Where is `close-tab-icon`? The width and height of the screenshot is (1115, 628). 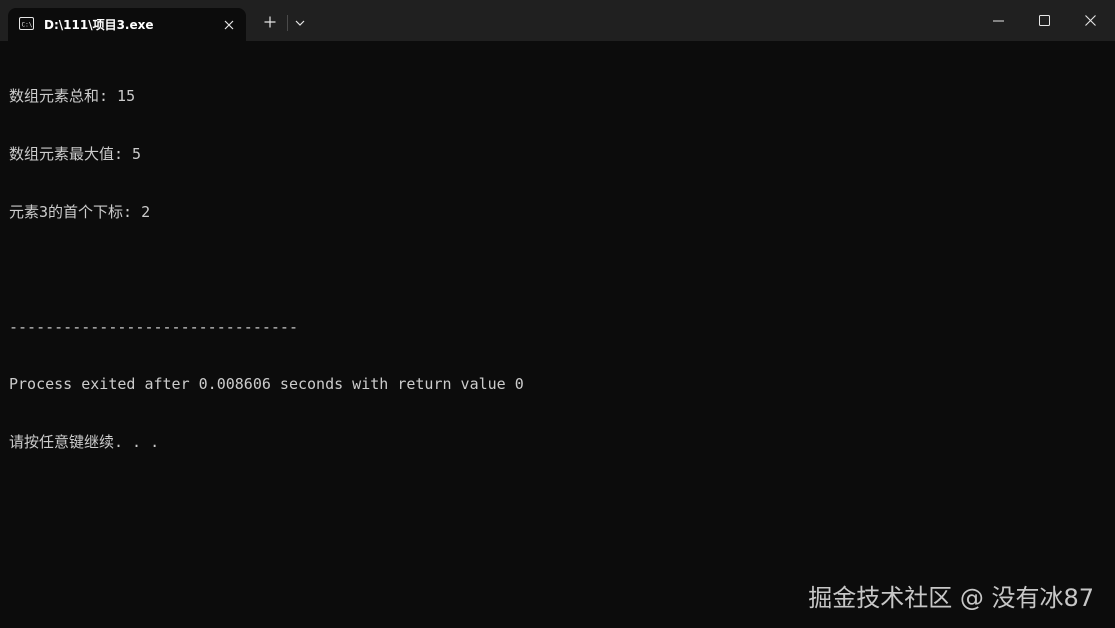 close-tab-icon is located at coordinates (229, 25).